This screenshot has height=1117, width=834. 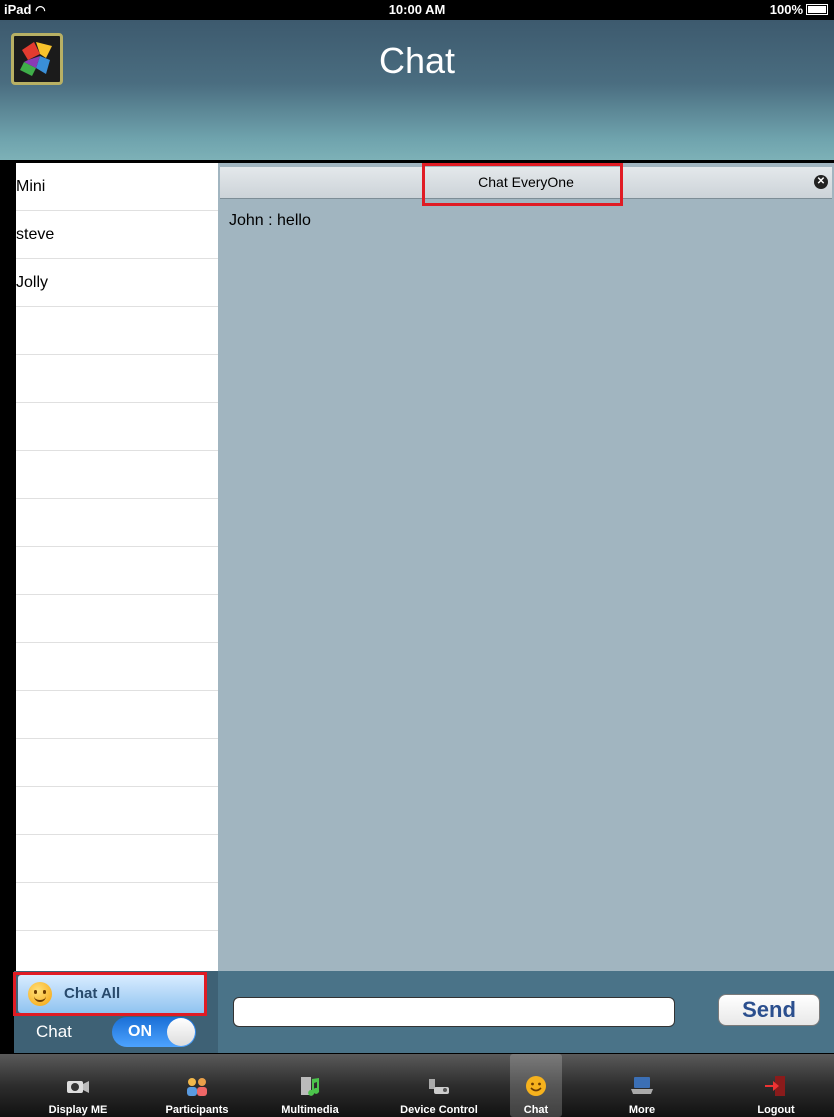 I want to click on multimedia-icon, so click(x=310, y=1086).